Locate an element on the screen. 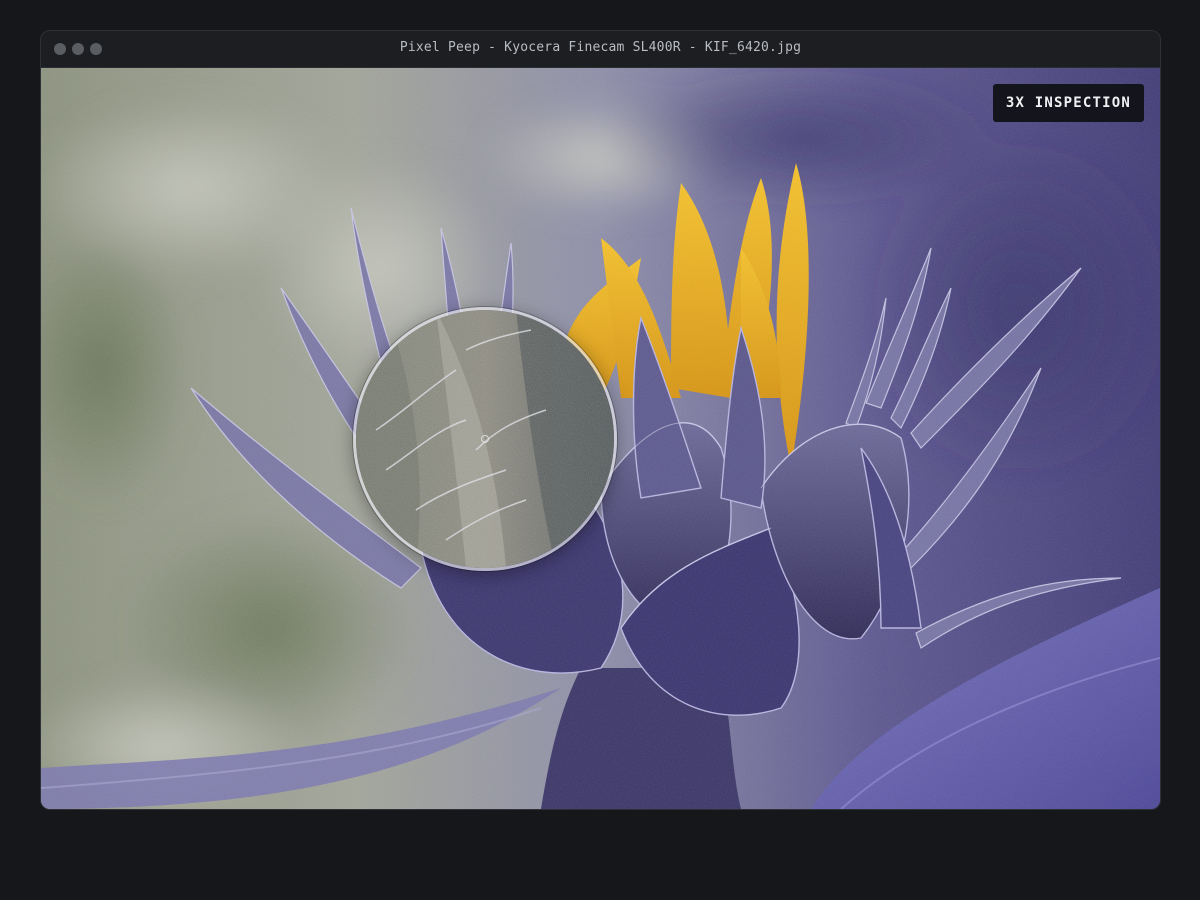  magnifier-loupe is located at coordinates (485, 439).